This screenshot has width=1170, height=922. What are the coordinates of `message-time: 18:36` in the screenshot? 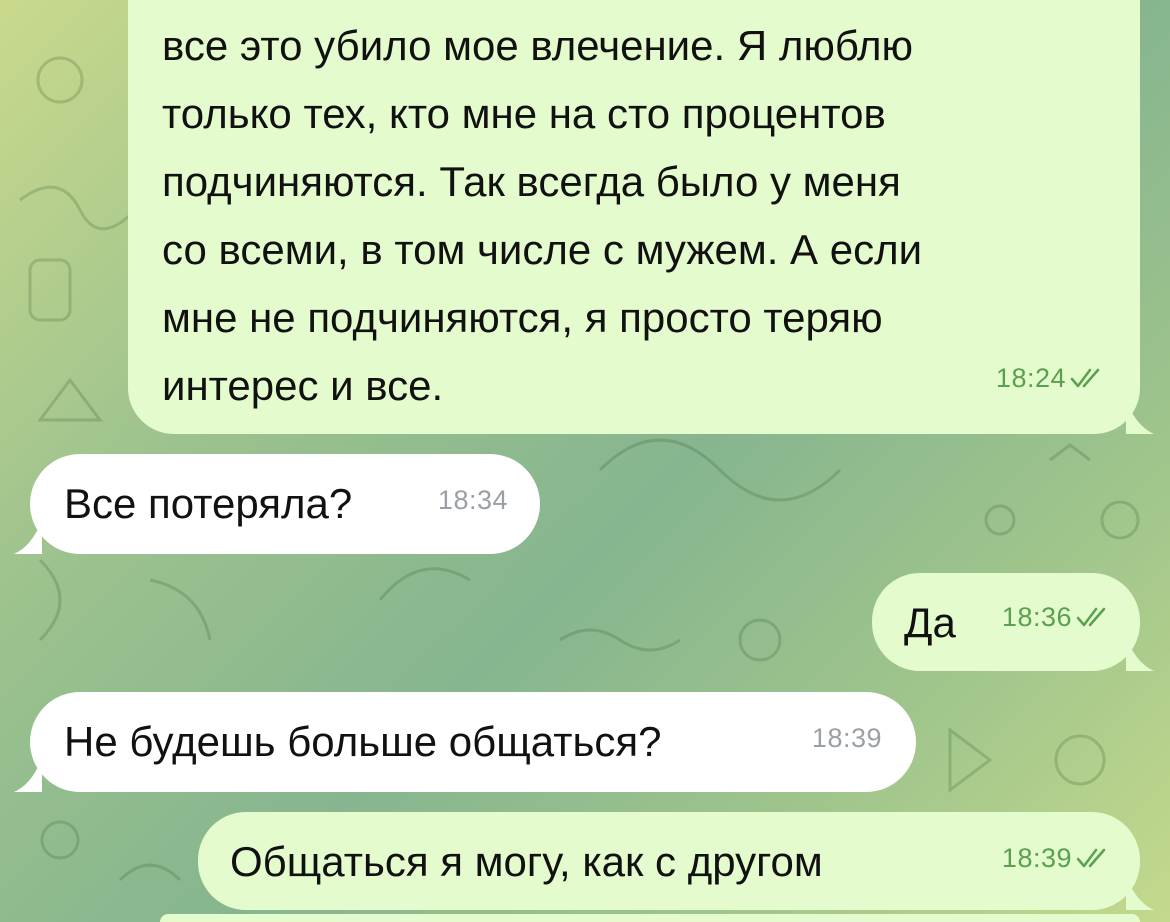 It's located at (1036, 617).